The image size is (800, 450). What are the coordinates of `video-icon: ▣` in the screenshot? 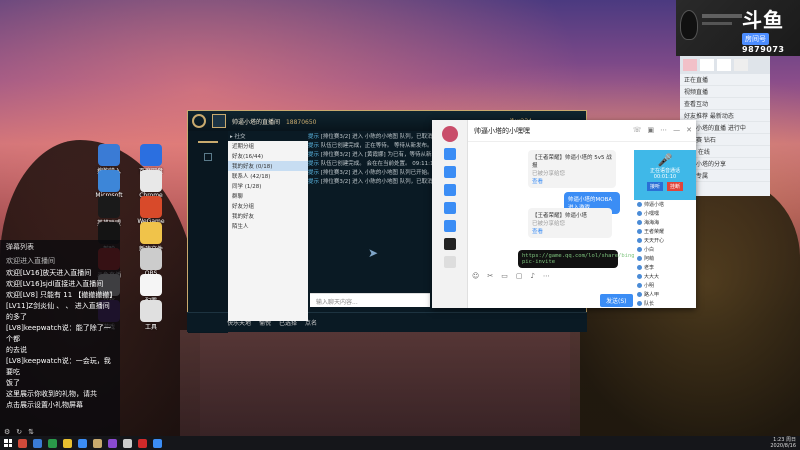 It's located at (651, 130).